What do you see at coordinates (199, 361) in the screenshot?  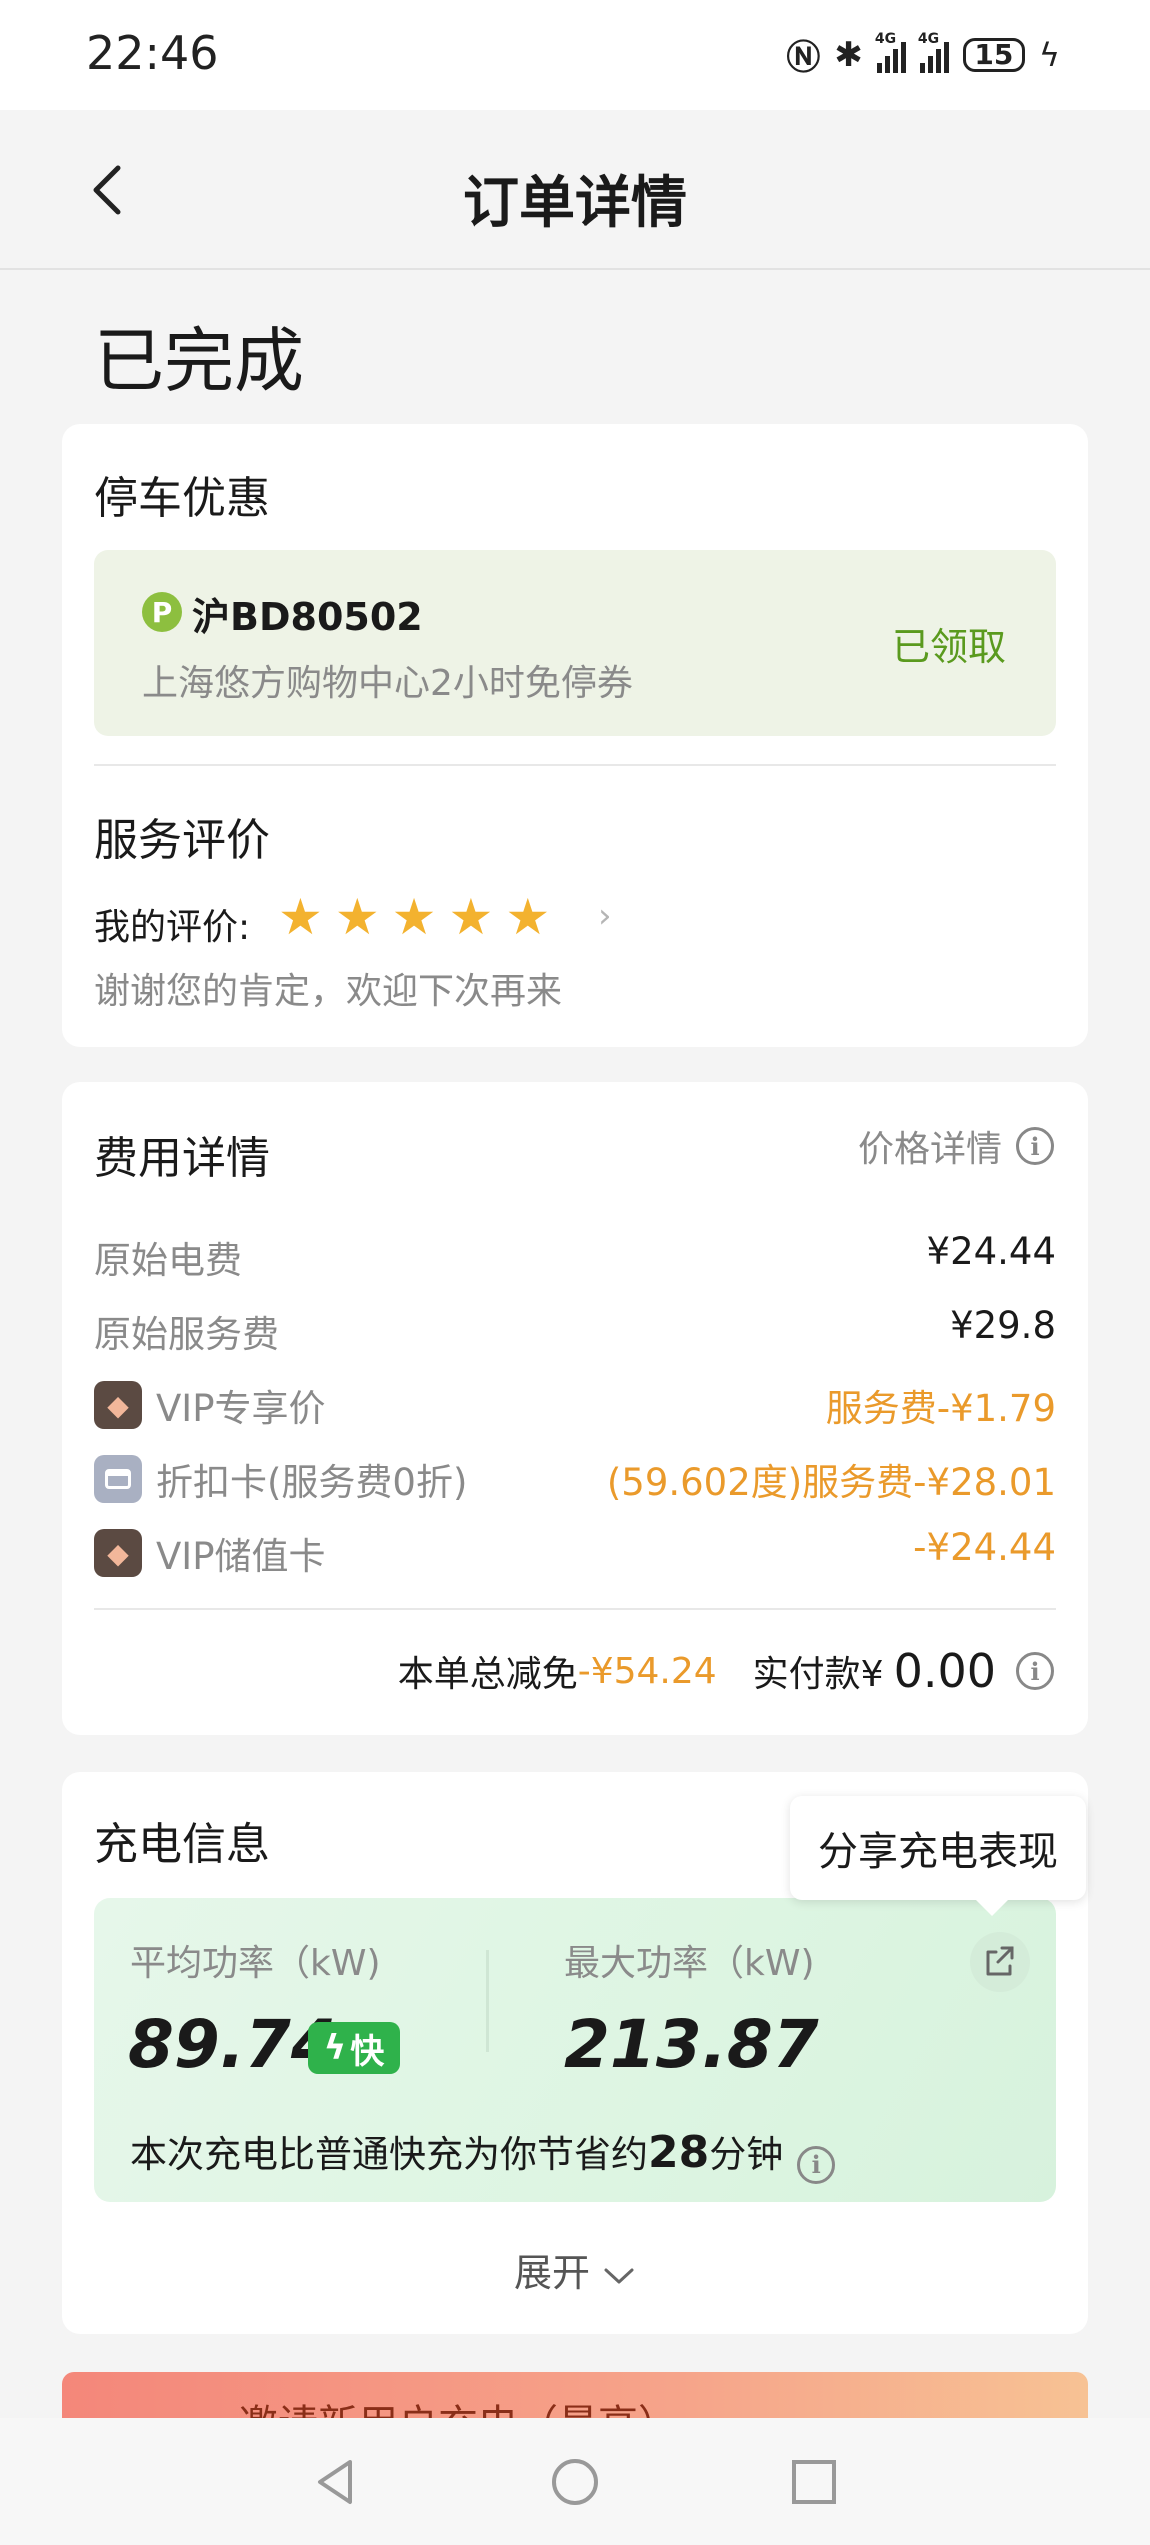 I see `order-status: 已完成` at bounding box center [199, 361].